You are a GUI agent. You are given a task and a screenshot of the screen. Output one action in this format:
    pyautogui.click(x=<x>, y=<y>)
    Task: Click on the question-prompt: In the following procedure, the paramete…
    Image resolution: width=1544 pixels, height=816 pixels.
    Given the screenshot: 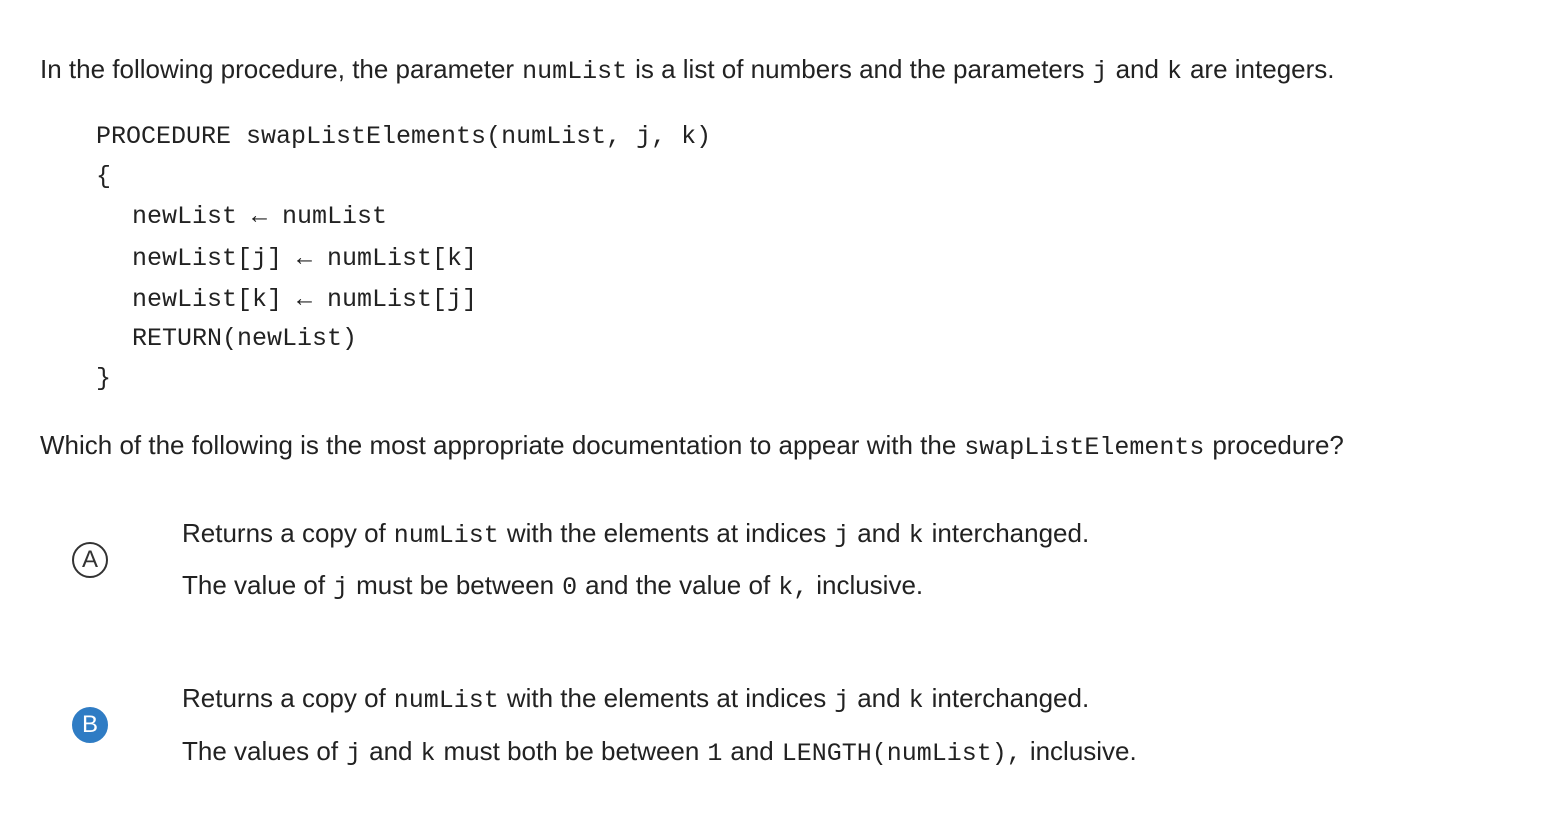 What is the action you would take?
    pyautogui.click(x=687, y=70)
    